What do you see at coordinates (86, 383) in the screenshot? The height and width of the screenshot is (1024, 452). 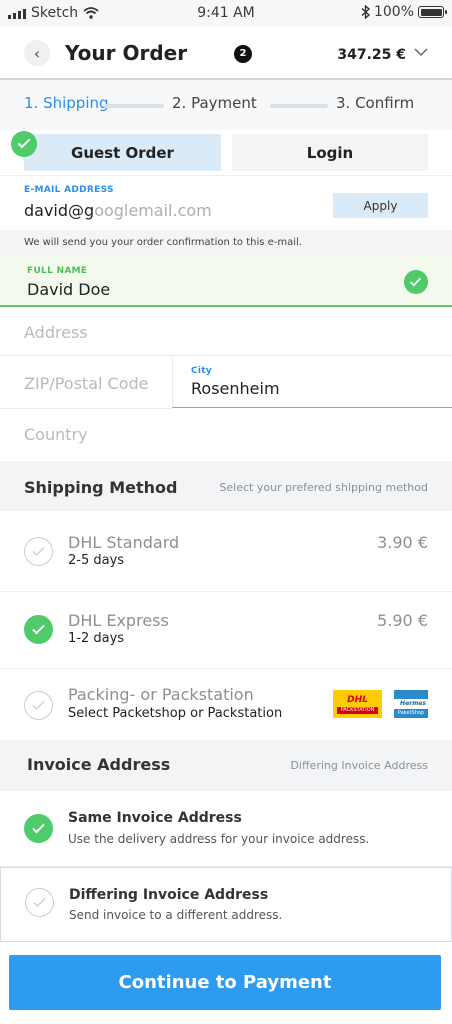 I see `zip-input: ZIP/Postal Code` at bounding box center [86, 383].